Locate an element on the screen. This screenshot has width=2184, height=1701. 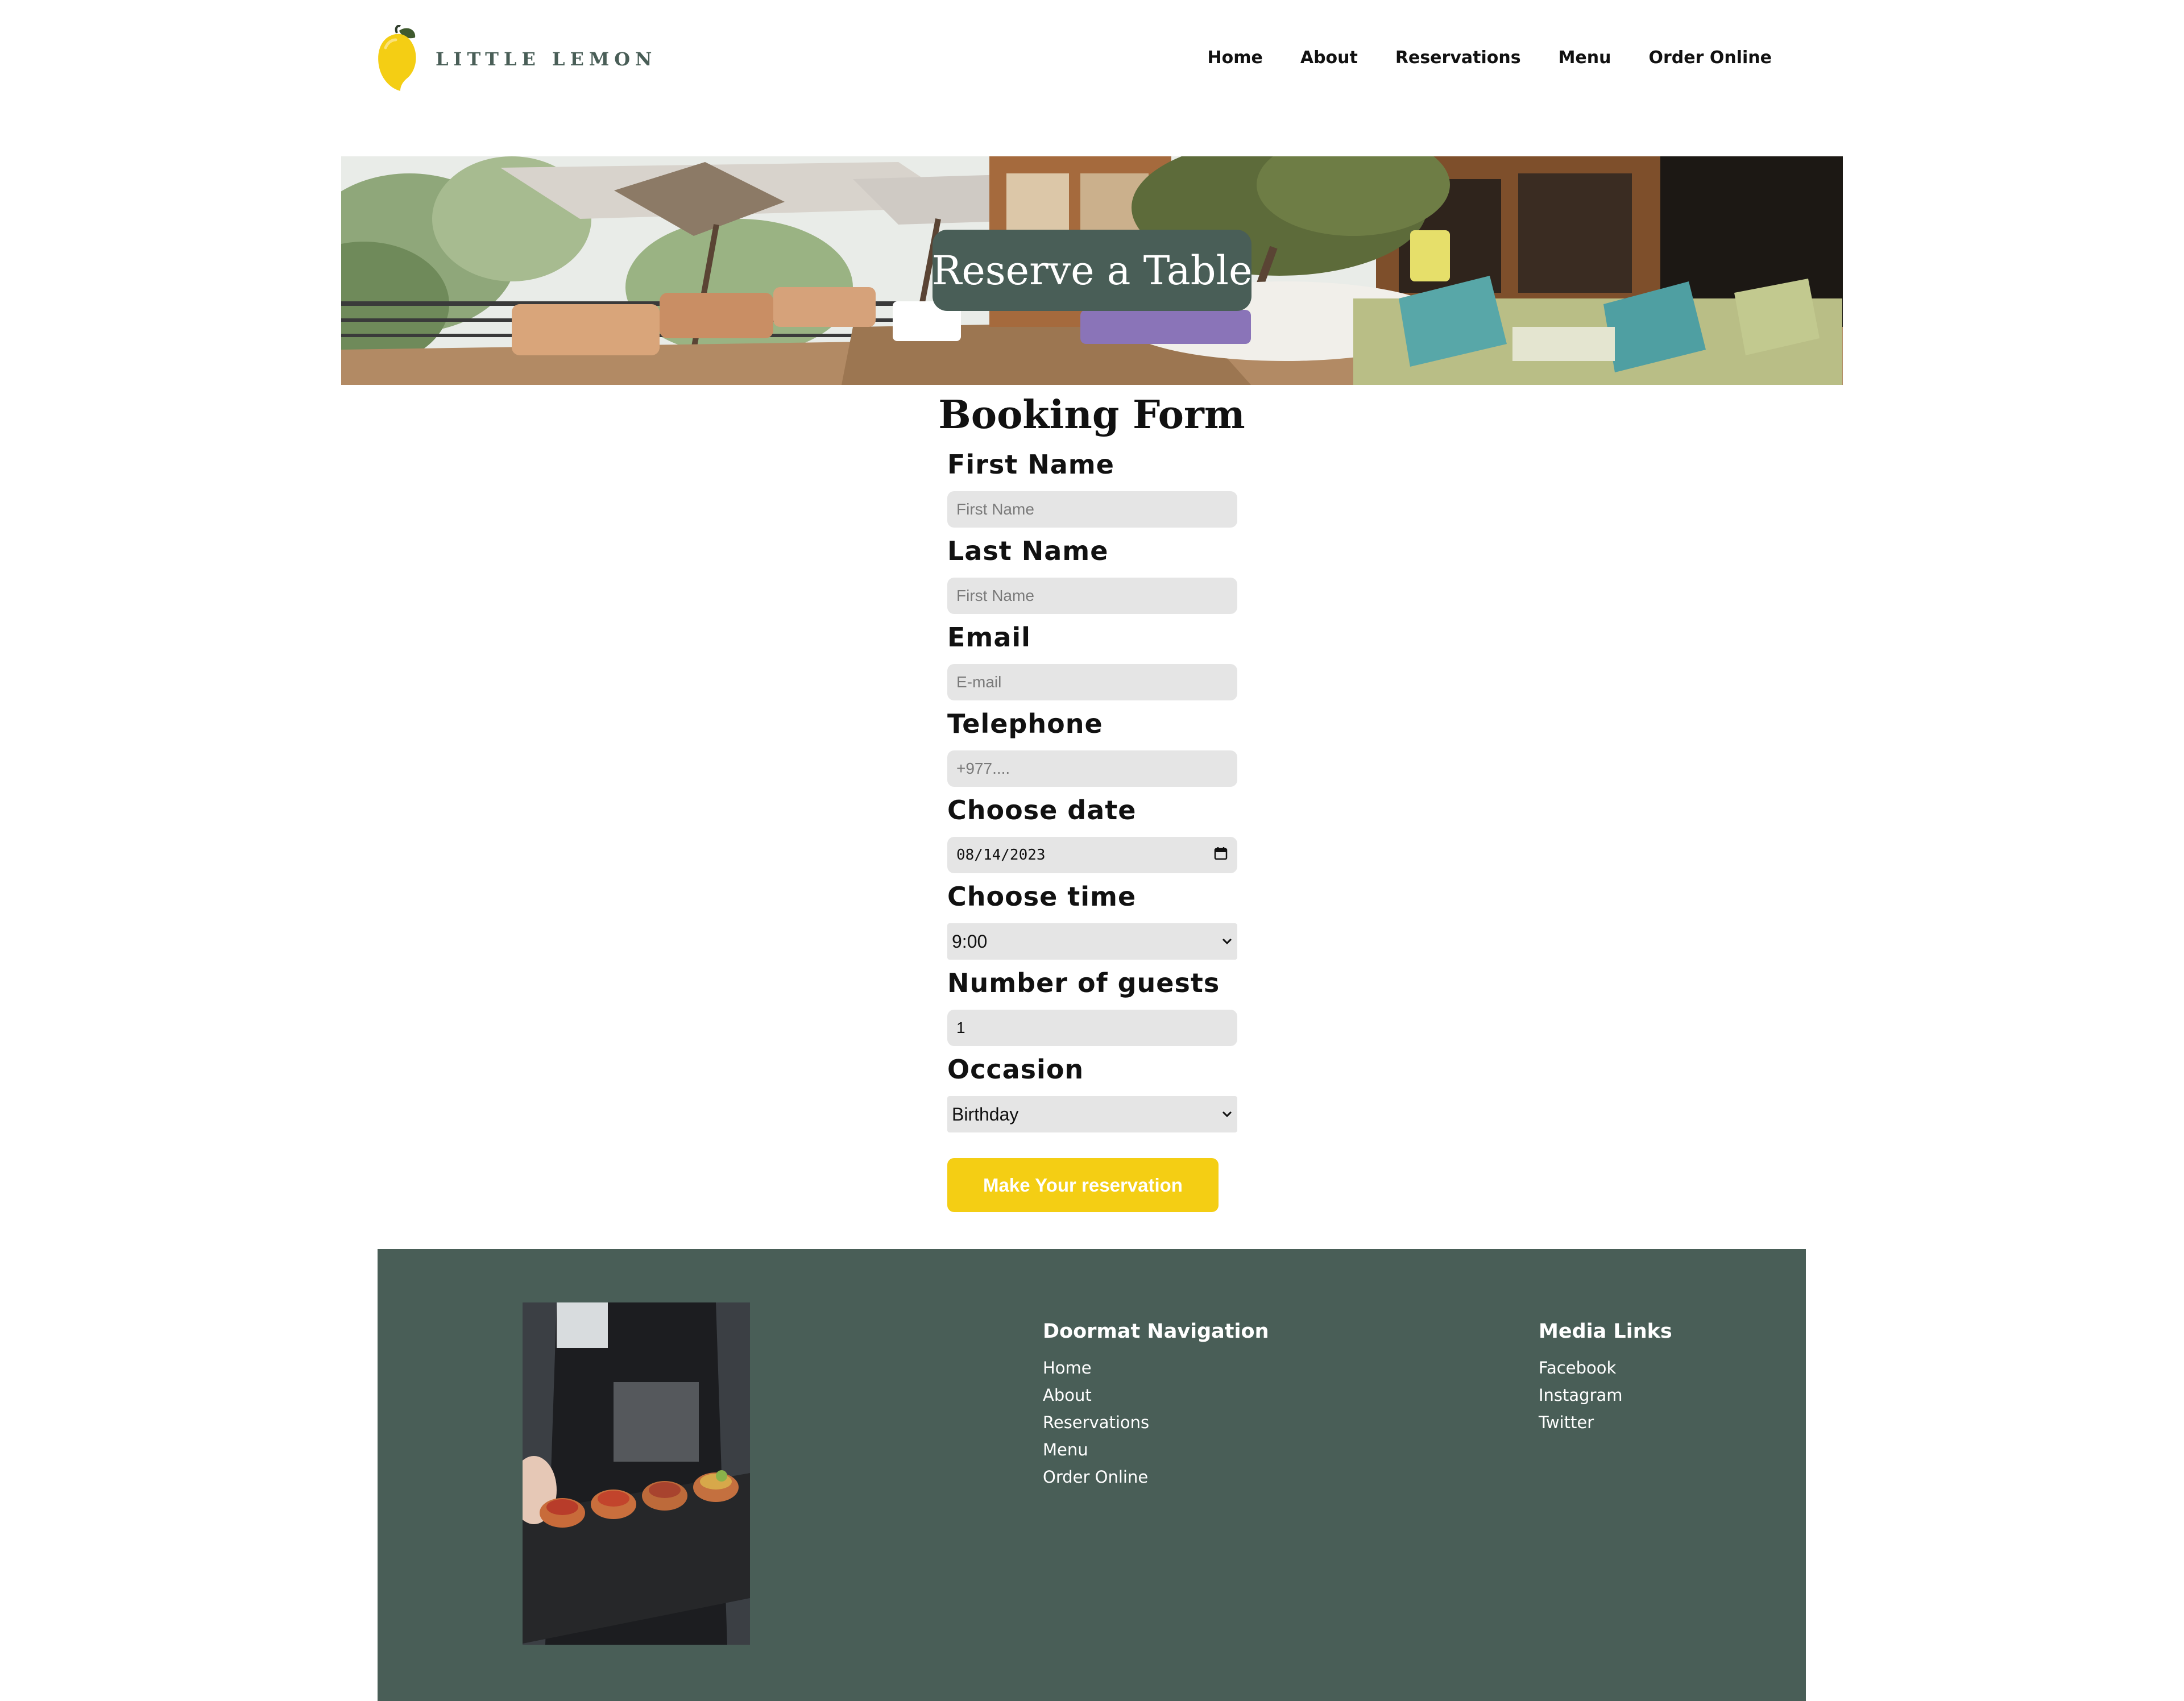
nav-reservations: Reservations is located at coordinates (1458, 58).